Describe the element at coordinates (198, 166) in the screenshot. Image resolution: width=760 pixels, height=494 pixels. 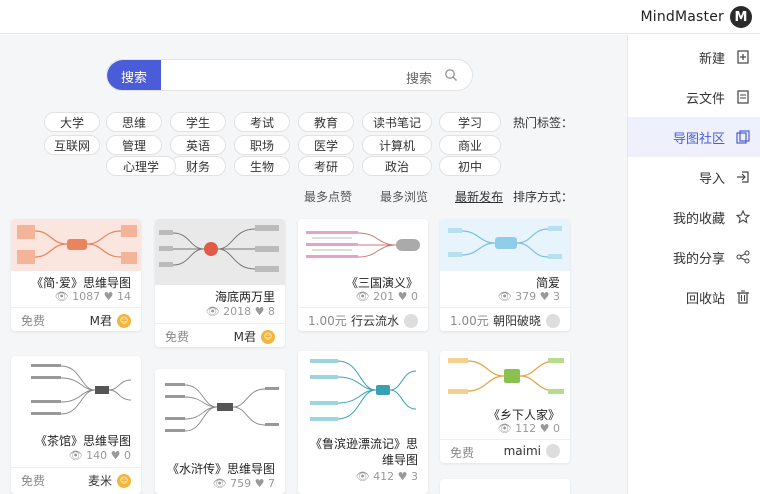
I see `tag: 财务` at that location.